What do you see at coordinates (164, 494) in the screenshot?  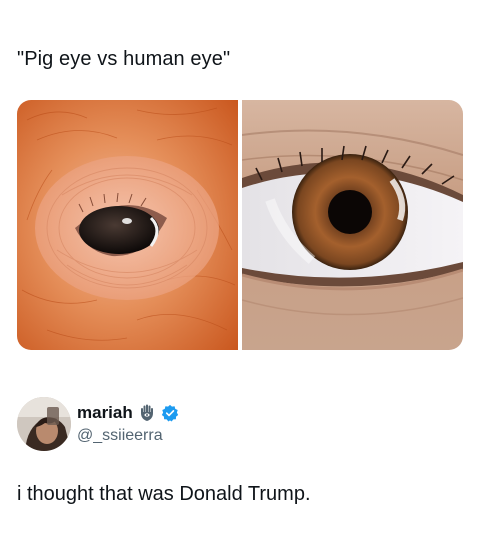 I see `reply-text: i thought that was Donald Trump.` at bounding box center [164, 494].